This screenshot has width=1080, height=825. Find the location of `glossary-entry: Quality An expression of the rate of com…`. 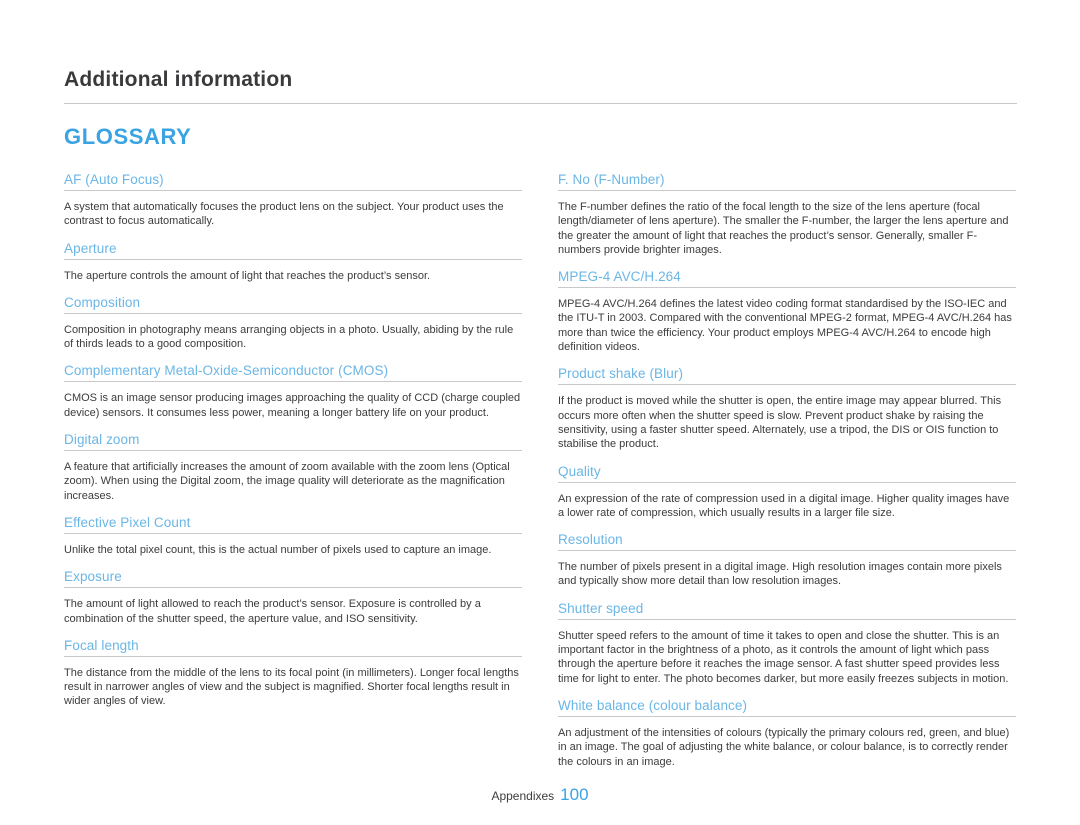

glossary-entry: Quality An expression of the rate of com… is located at coordinates (787, 492).